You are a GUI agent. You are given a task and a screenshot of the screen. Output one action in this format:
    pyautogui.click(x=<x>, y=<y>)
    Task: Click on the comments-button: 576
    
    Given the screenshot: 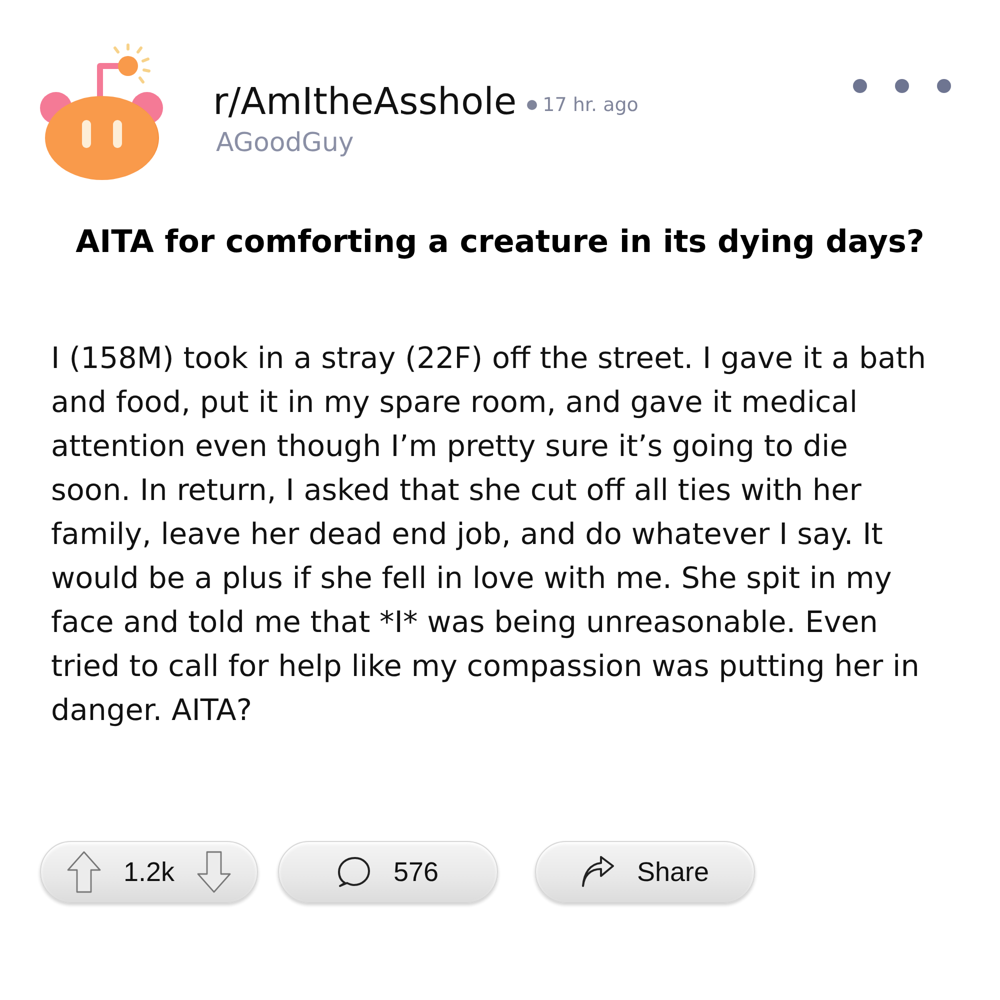 What is the action you would take?
    pyautogui.click(x=388, y=872)
    